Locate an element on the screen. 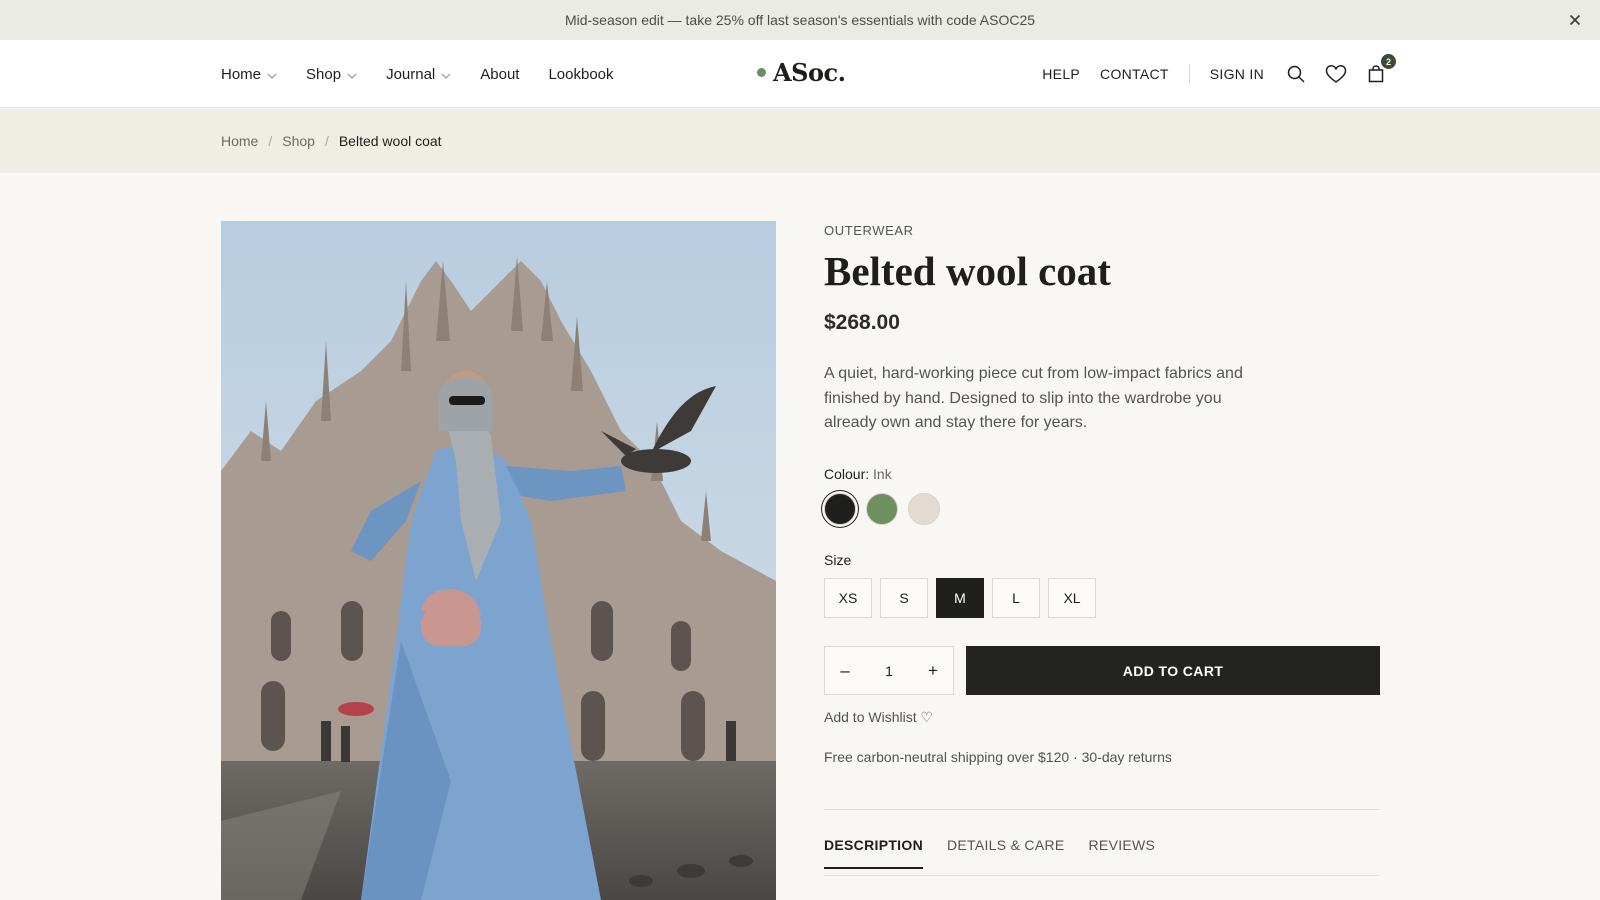  breadcrumb-current: Belted wool coat is located at coordinates (390, 141).